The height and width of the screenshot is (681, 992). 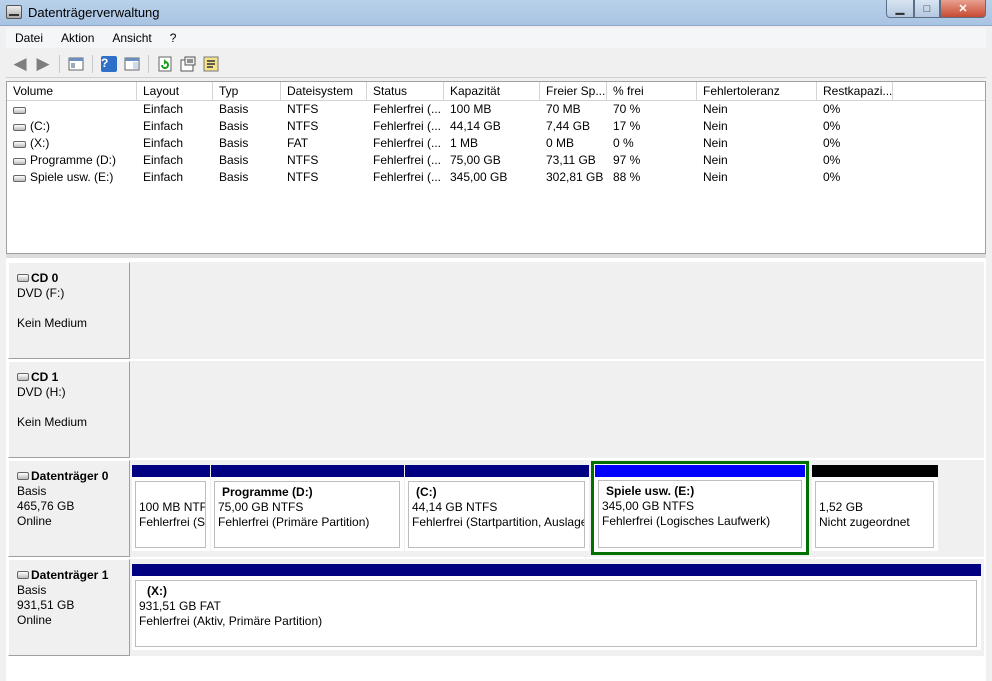 I want to click on disk-media-state: Kein Medium, so click(x=52, y=422).